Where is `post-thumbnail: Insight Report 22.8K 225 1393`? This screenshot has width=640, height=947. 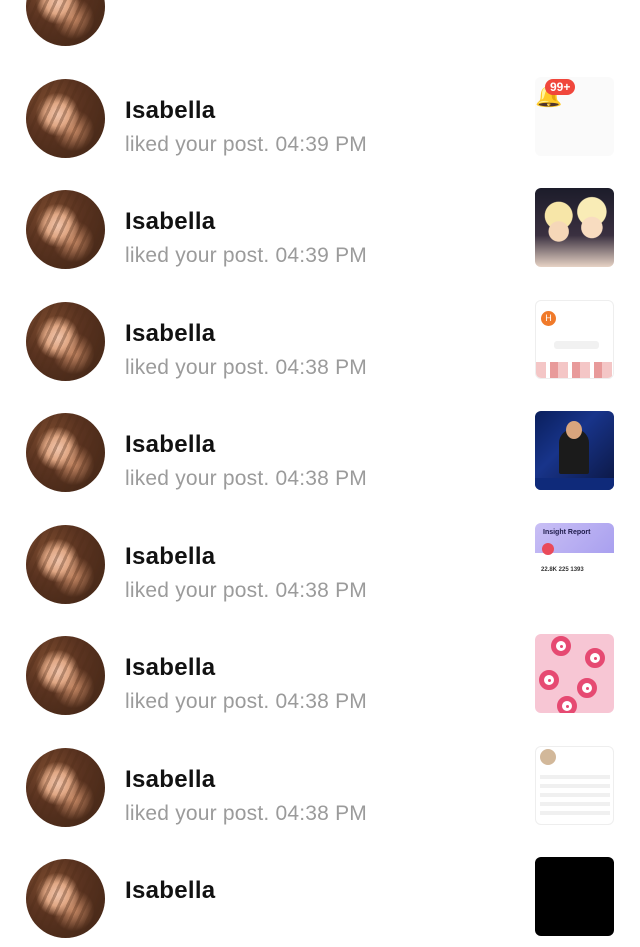
post-thumbnail: Insight Report 22.8K 225 1393 is located at coordinates (574, 562).